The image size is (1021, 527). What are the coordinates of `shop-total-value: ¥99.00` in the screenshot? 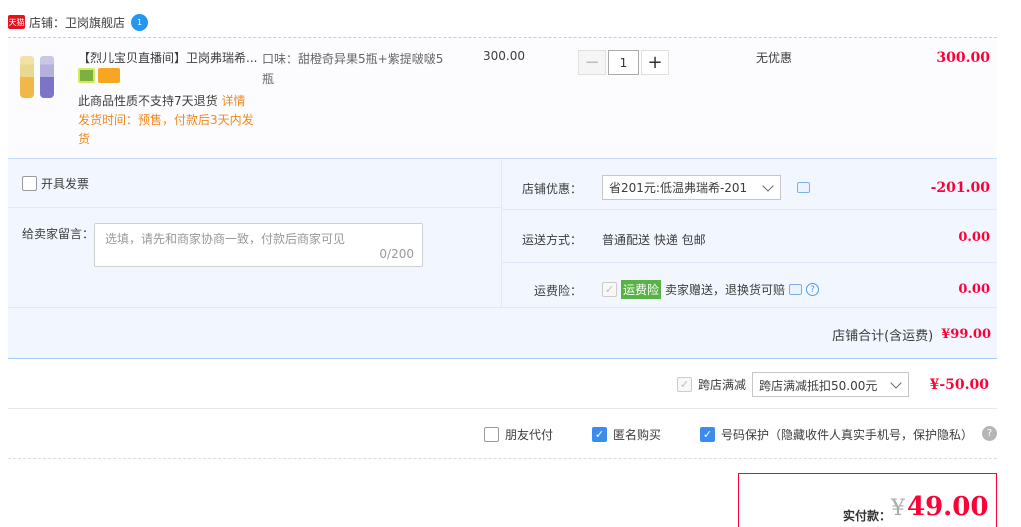 It's located at (966, 334).